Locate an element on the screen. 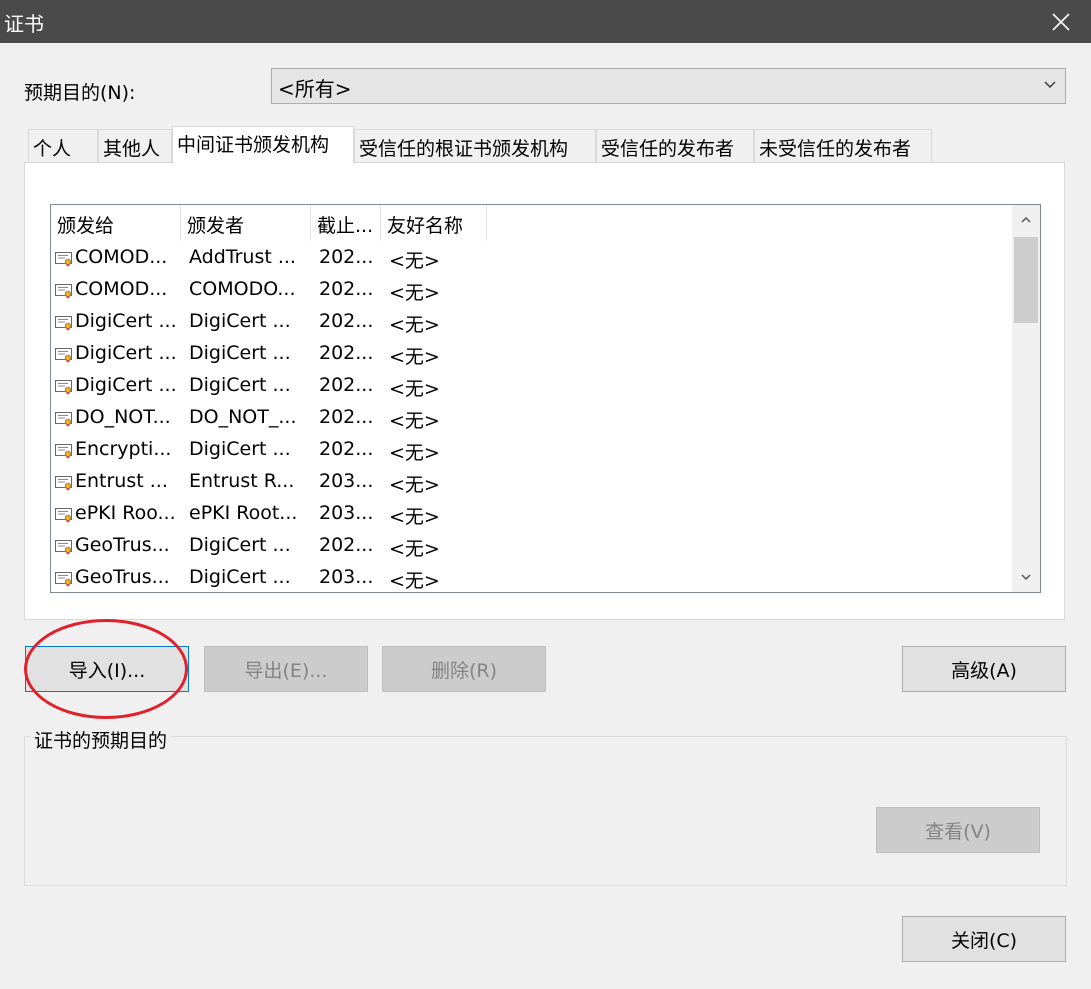 The image size is (1091, 989). view-button-label: 查看(V) is located at coordinates (958, 831).